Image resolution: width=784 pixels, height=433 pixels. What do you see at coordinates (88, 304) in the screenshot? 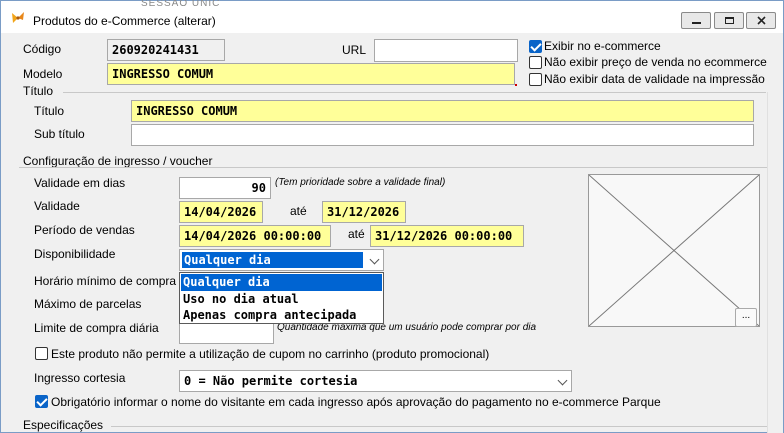
I see `parcelas-label: Máximo de parcelas` at bounding box center [88, 304].